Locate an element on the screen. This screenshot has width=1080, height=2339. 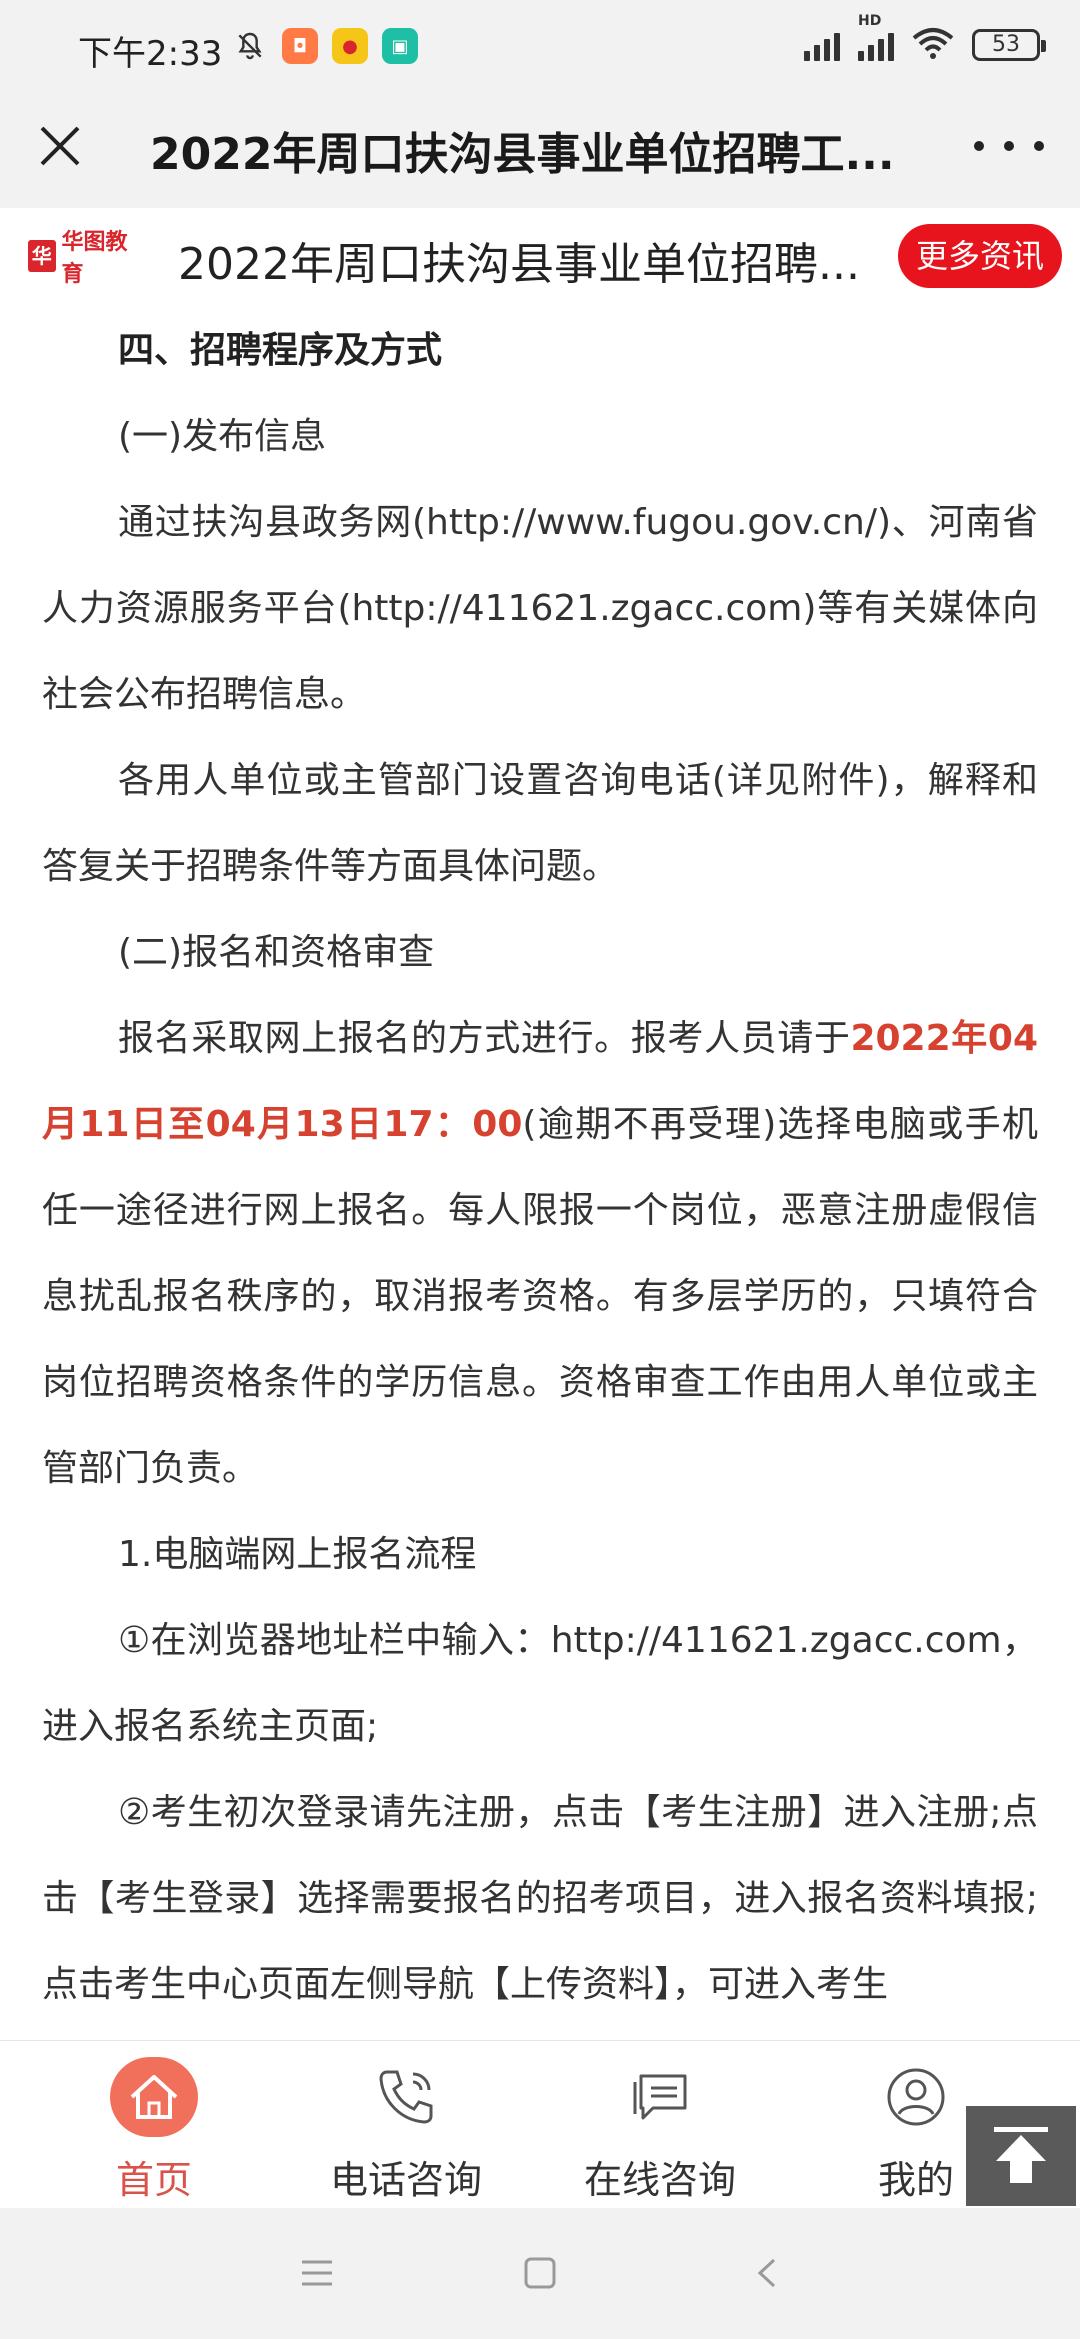
home-icon is located at coordinates (154, 2097).